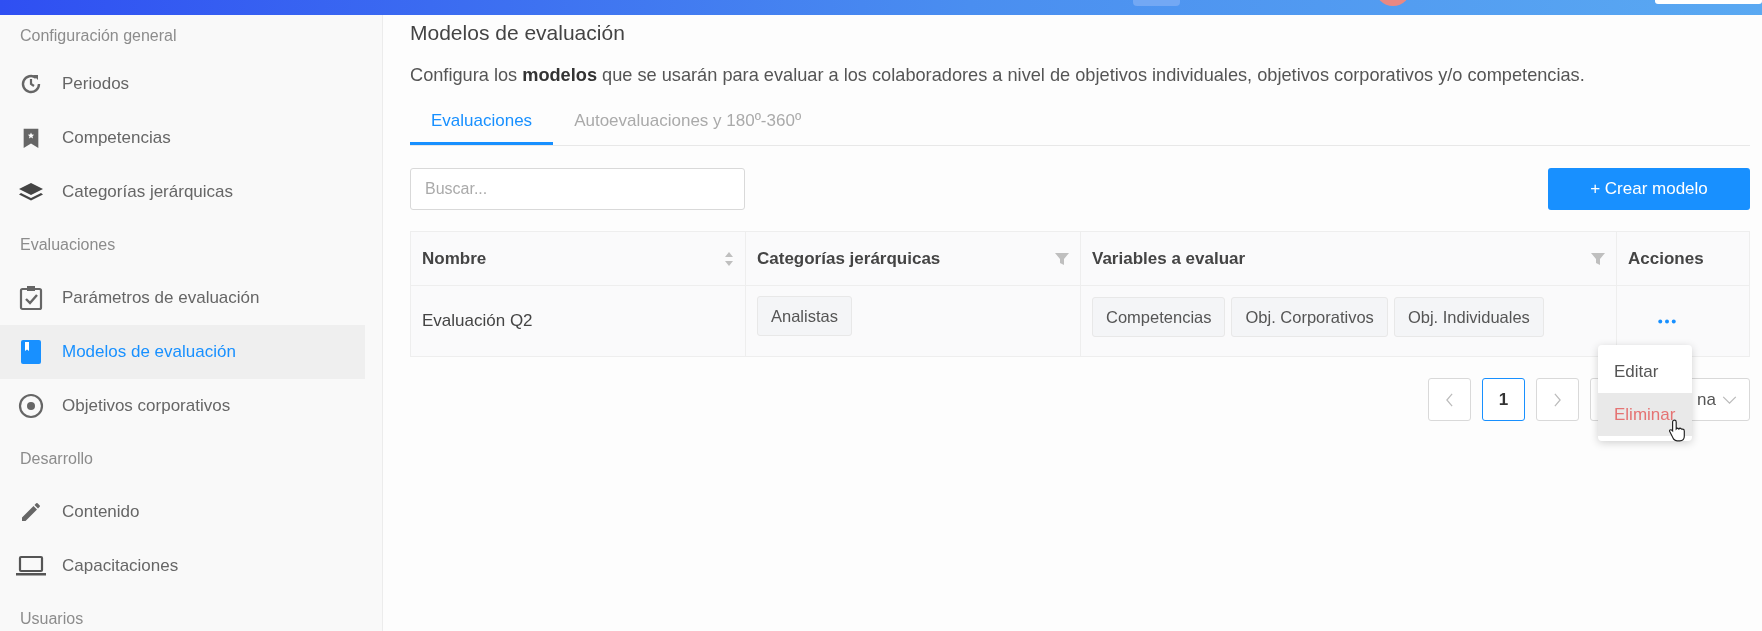 Image resolution: width=1762 pixels, height=631 pixels. What do you see at coordinates (149, 352) in the screenshot?
I see `sidebar-label: Modelos de evaluación` at bounding box center [149, 352].